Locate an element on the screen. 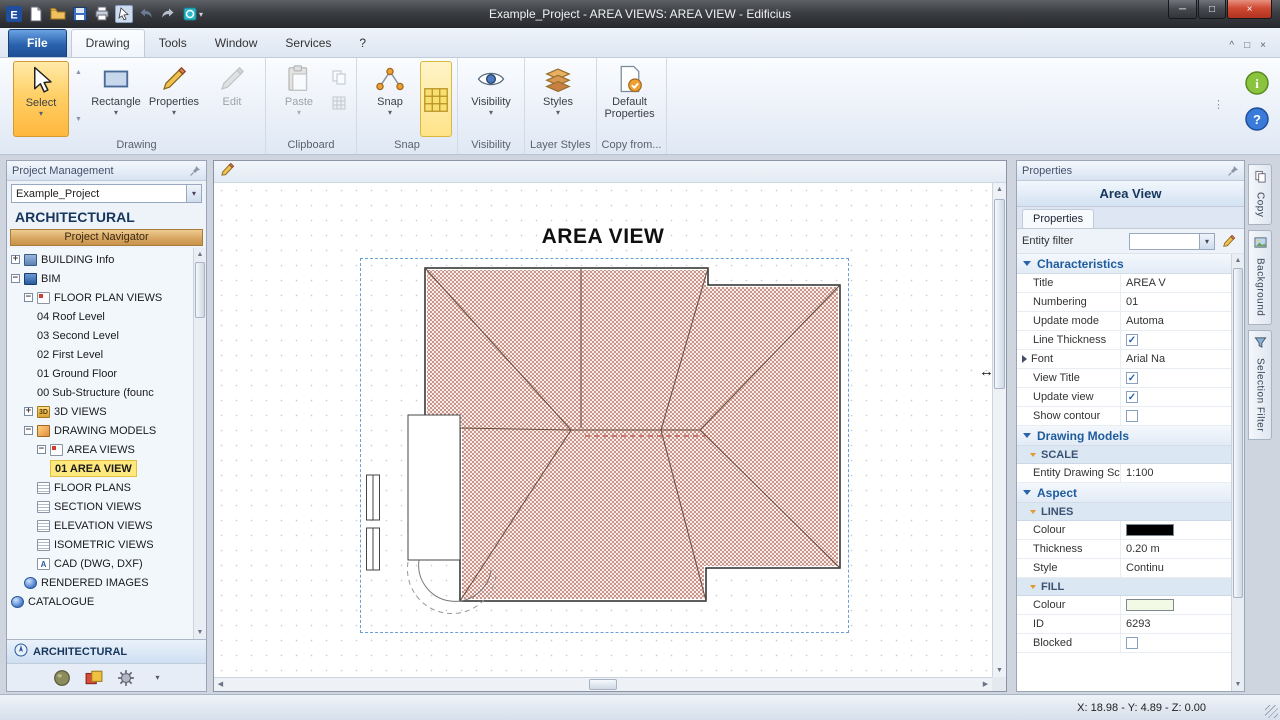 The width and height of the screenshot is (1280, 720). tree-item-elevation-views: ELEVATION VIEWS is located at coordinates (99, 525).